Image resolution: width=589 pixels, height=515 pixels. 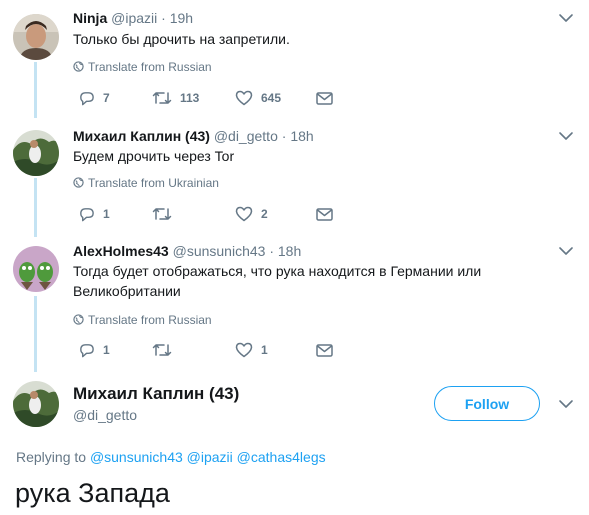 I want to click on user-name: AlexHolmes43, so click(x=121, y=251).